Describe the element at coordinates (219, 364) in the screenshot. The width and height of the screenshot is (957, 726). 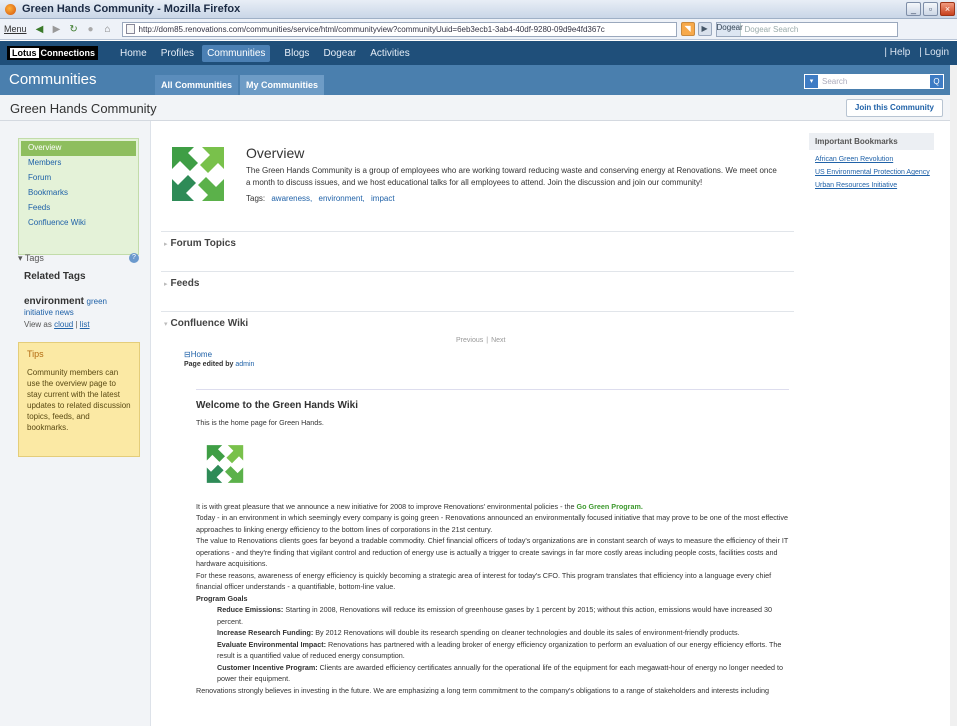
I see `wiki-edited-by: Page edited by admin` at that location.